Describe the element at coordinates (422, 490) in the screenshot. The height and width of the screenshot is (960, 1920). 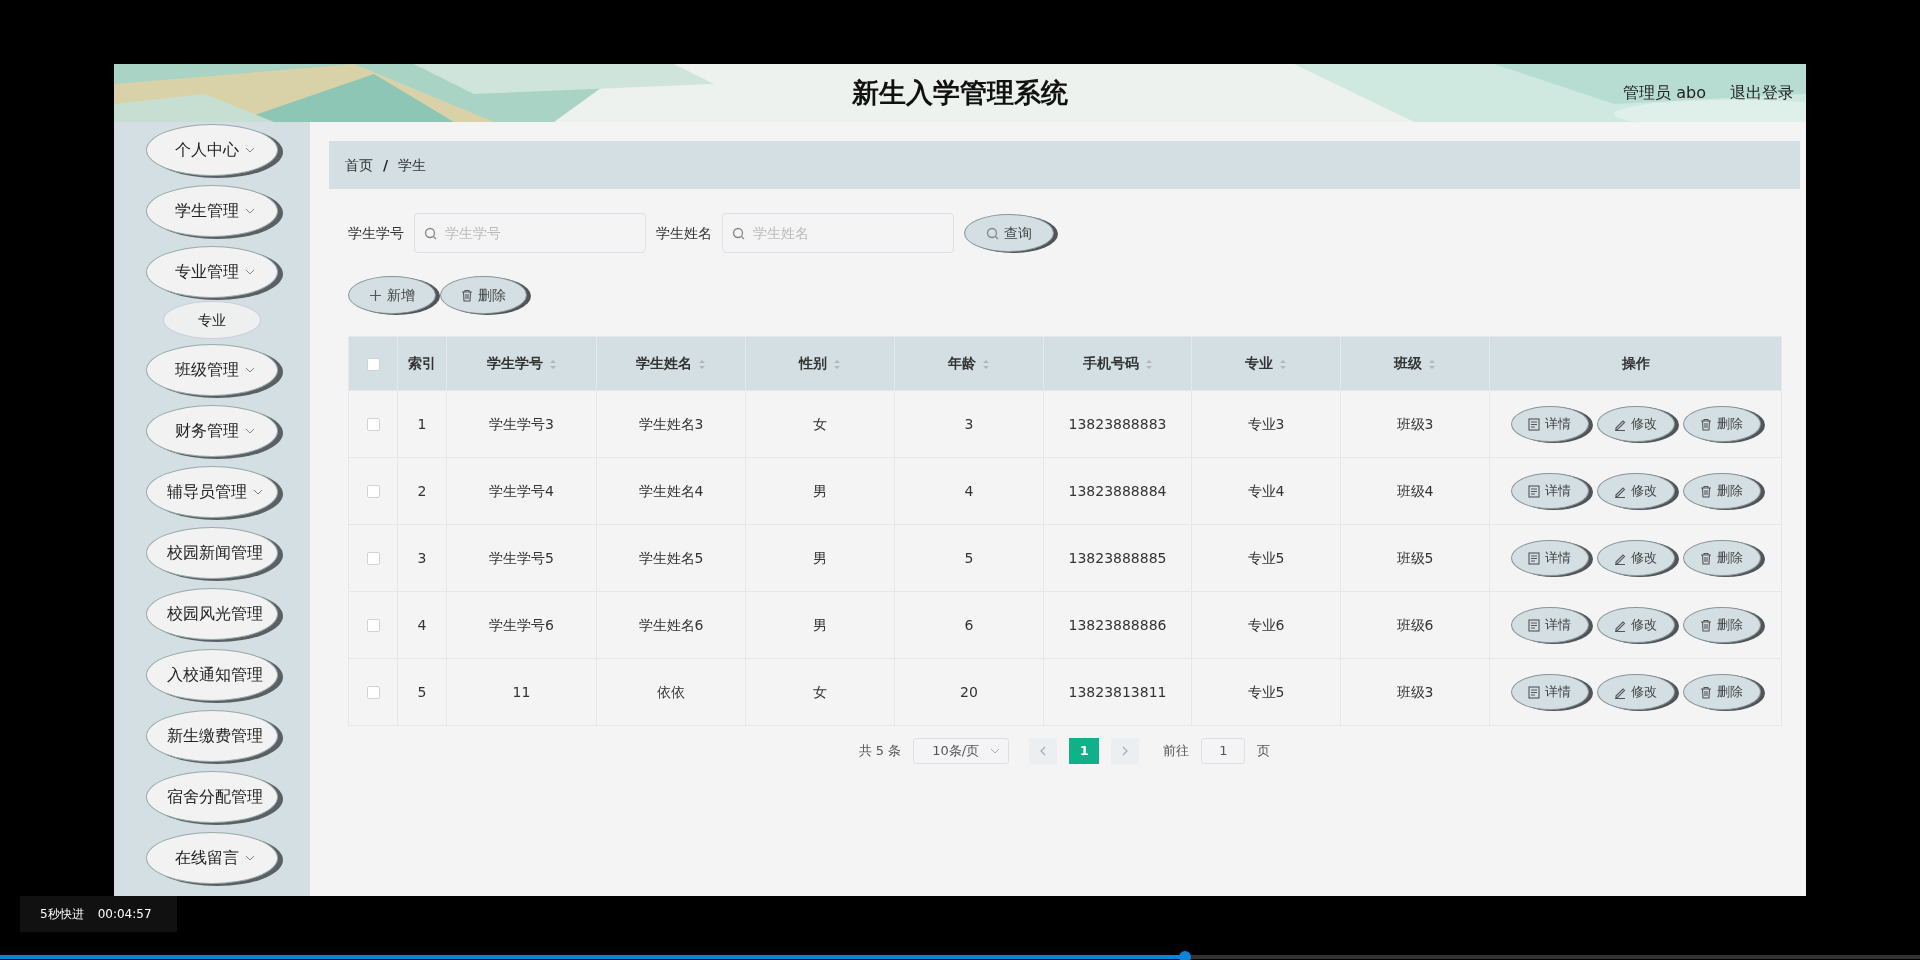
I see `table-cell: 2` at that location.